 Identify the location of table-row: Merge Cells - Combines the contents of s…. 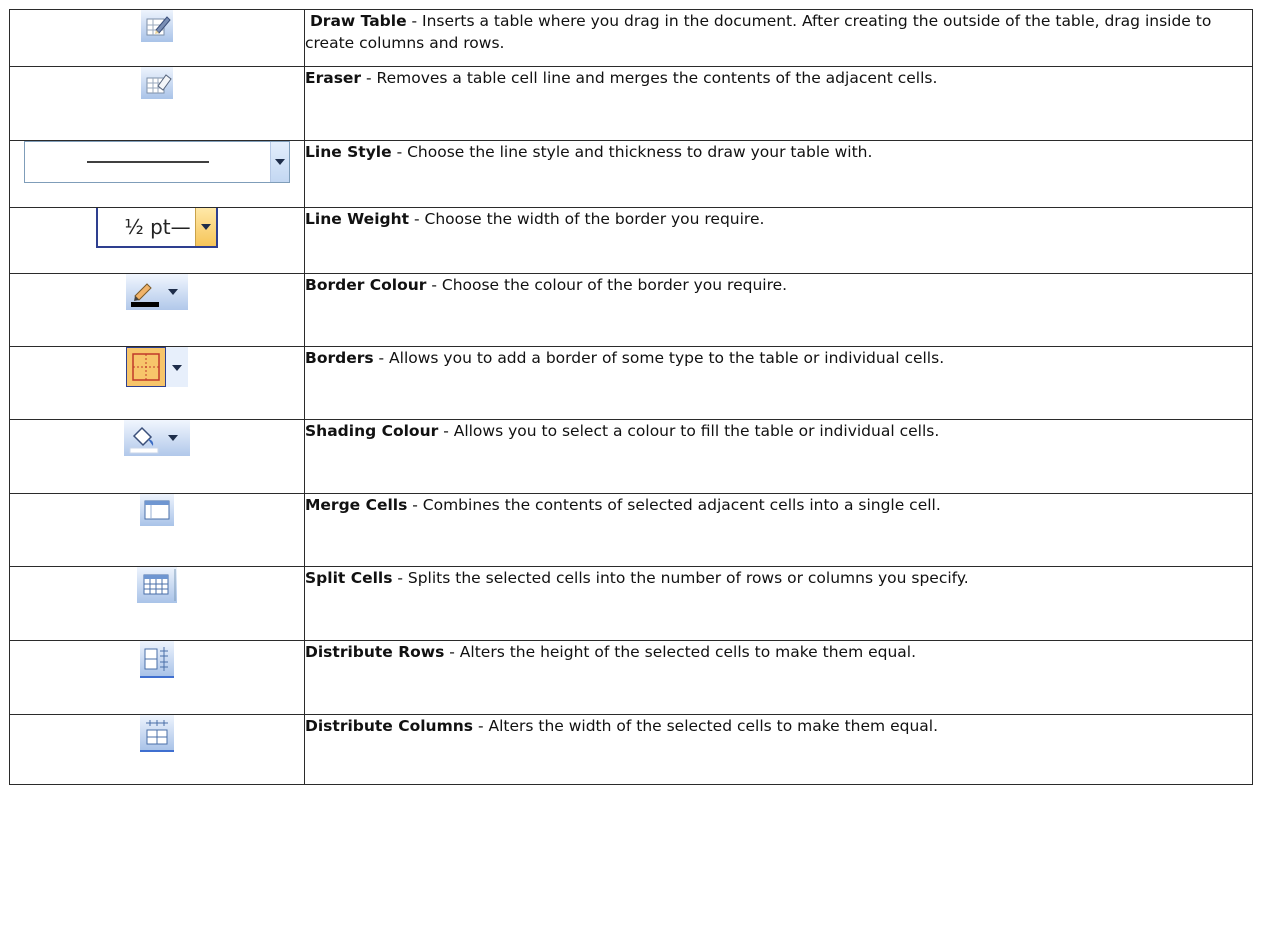
(631, 530).